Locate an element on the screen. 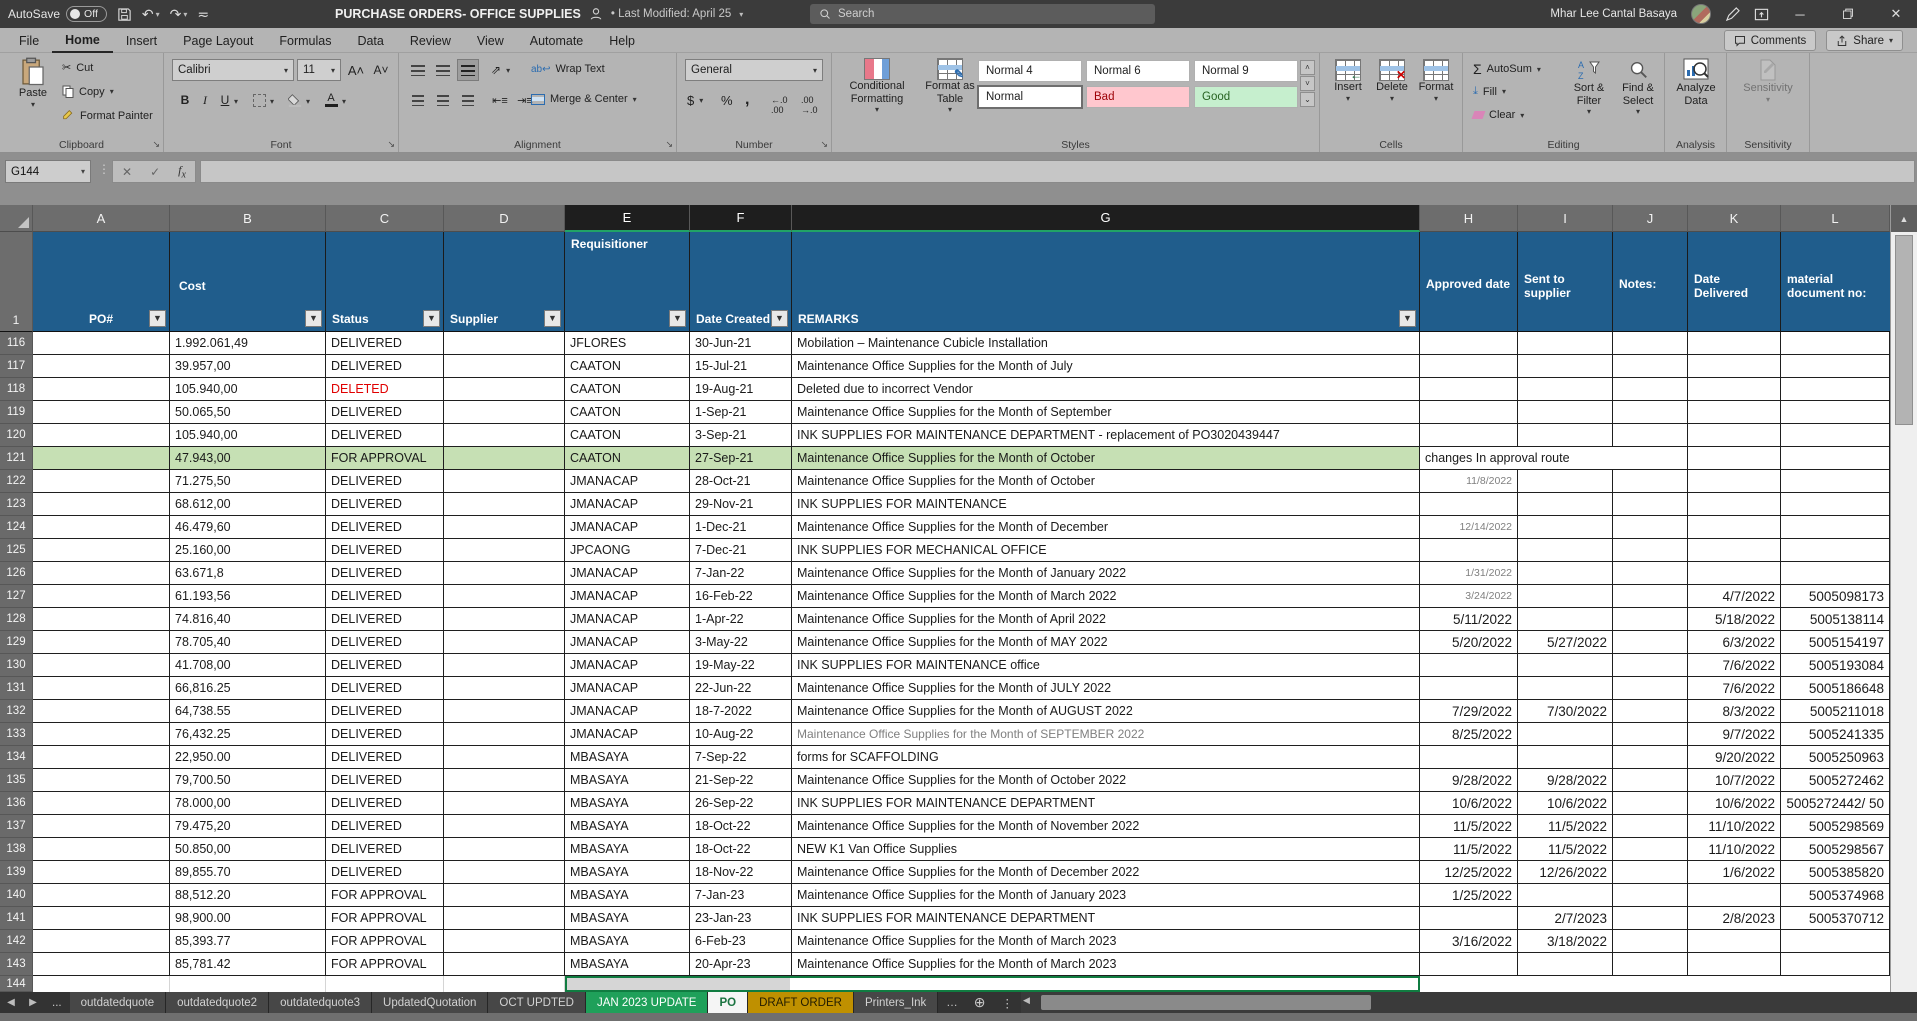 The width and height of the screenshot is (1917, 1021). cell: 98,900.00 is located at coordinates (248, 918).